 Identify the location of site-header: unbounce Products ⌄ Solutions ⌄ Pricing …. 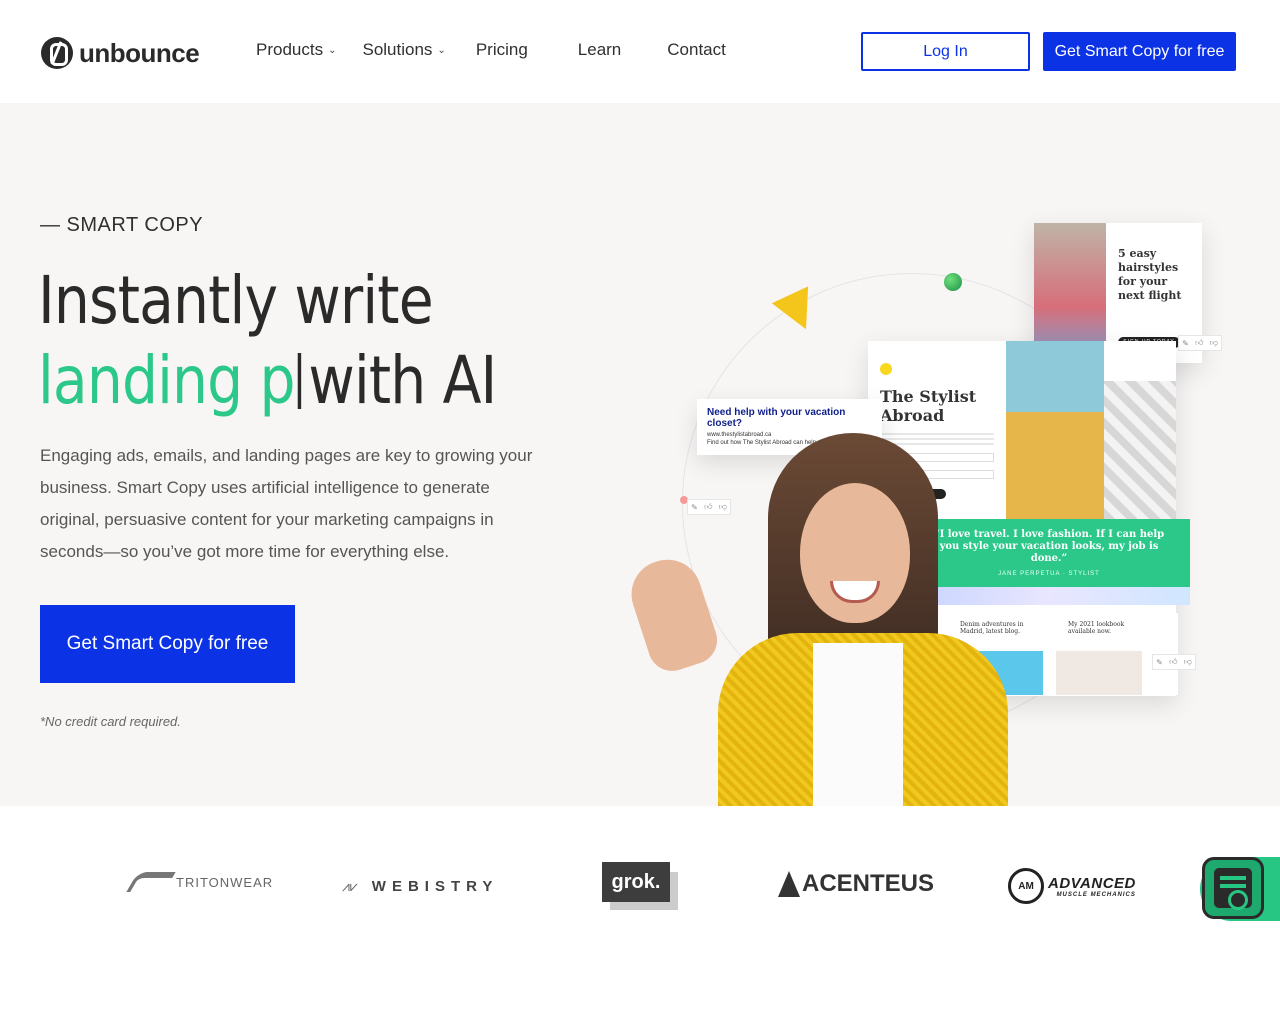
(640, 51).